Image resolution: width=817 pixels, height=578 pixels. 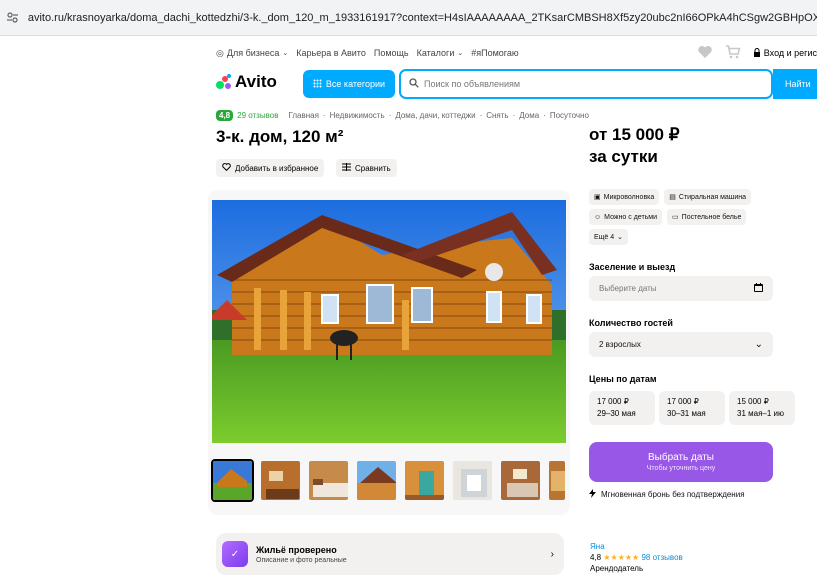 What do you see at coordinates (604, 237) in the screenshot?
I see `more-amenities-label: Ещё 4` at bounding box center [604, 237].